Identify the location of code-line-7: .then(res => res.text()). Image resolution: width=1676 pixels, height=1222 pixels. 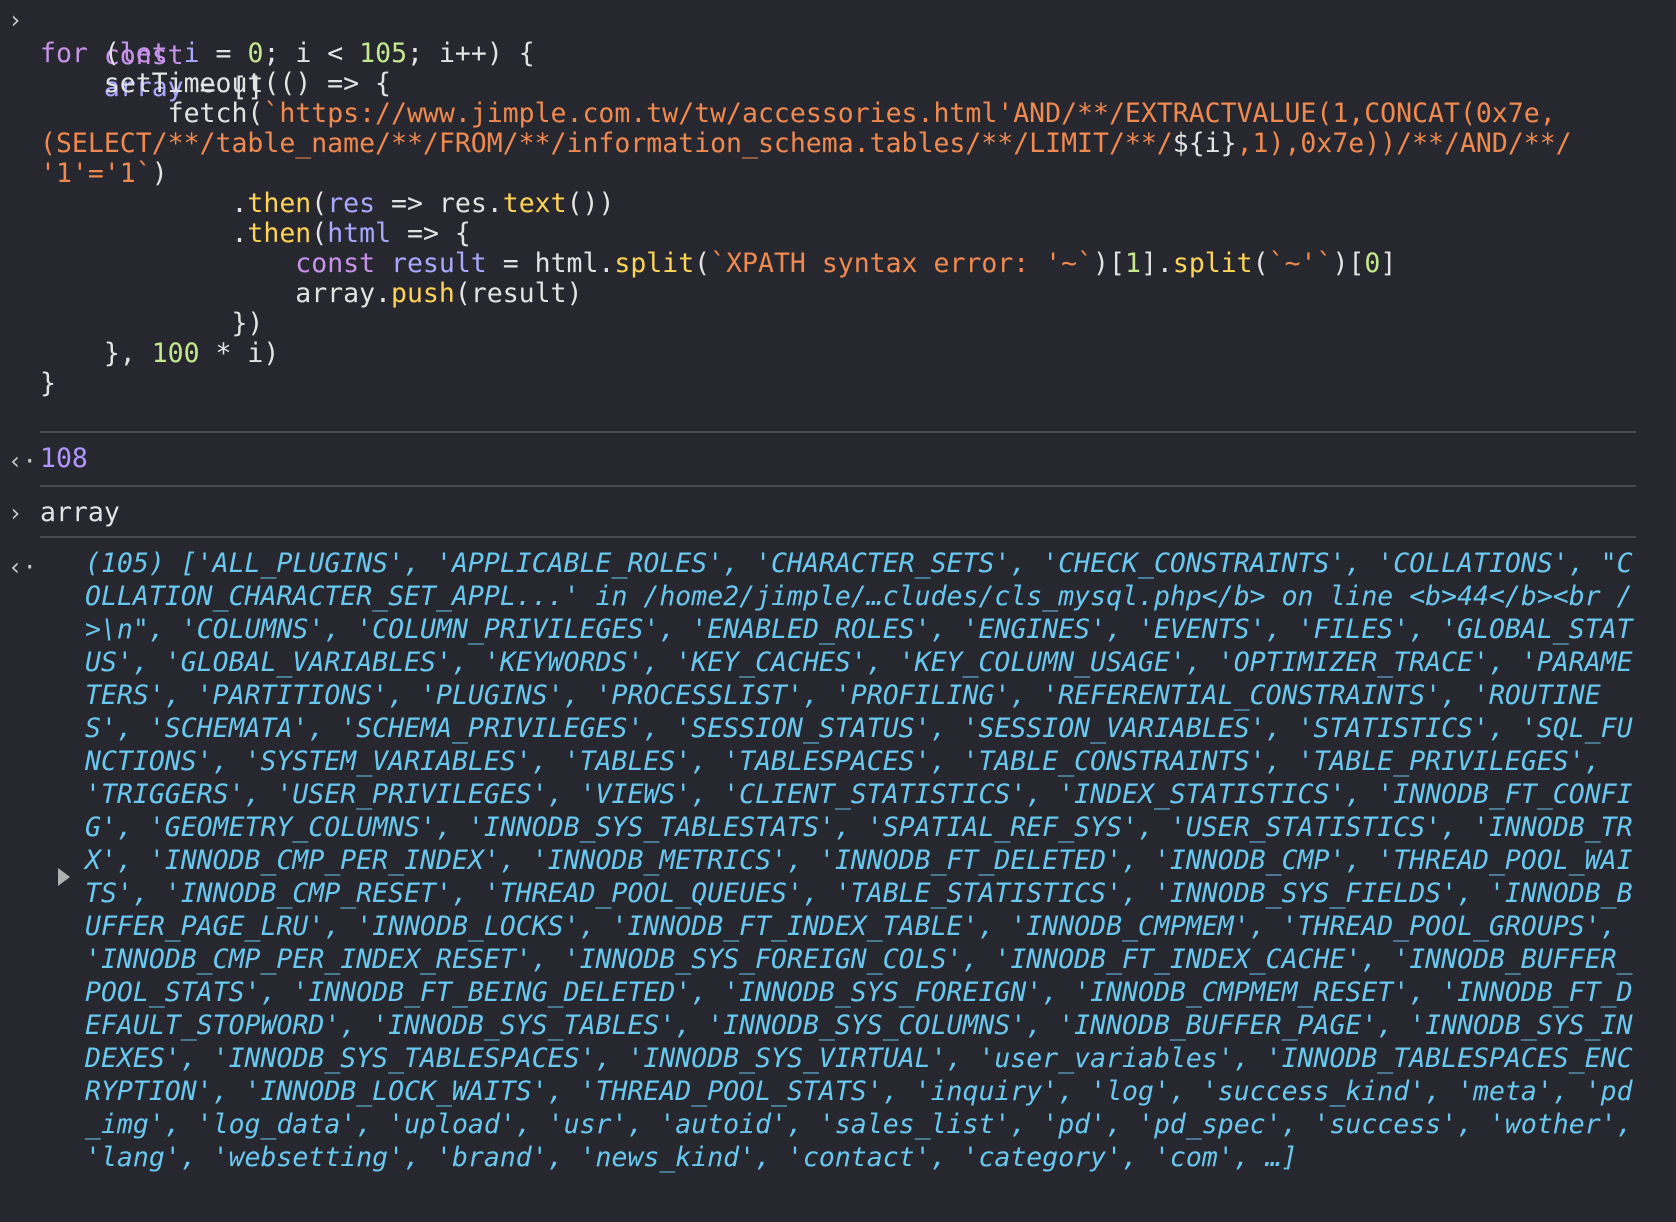
(327, 204).